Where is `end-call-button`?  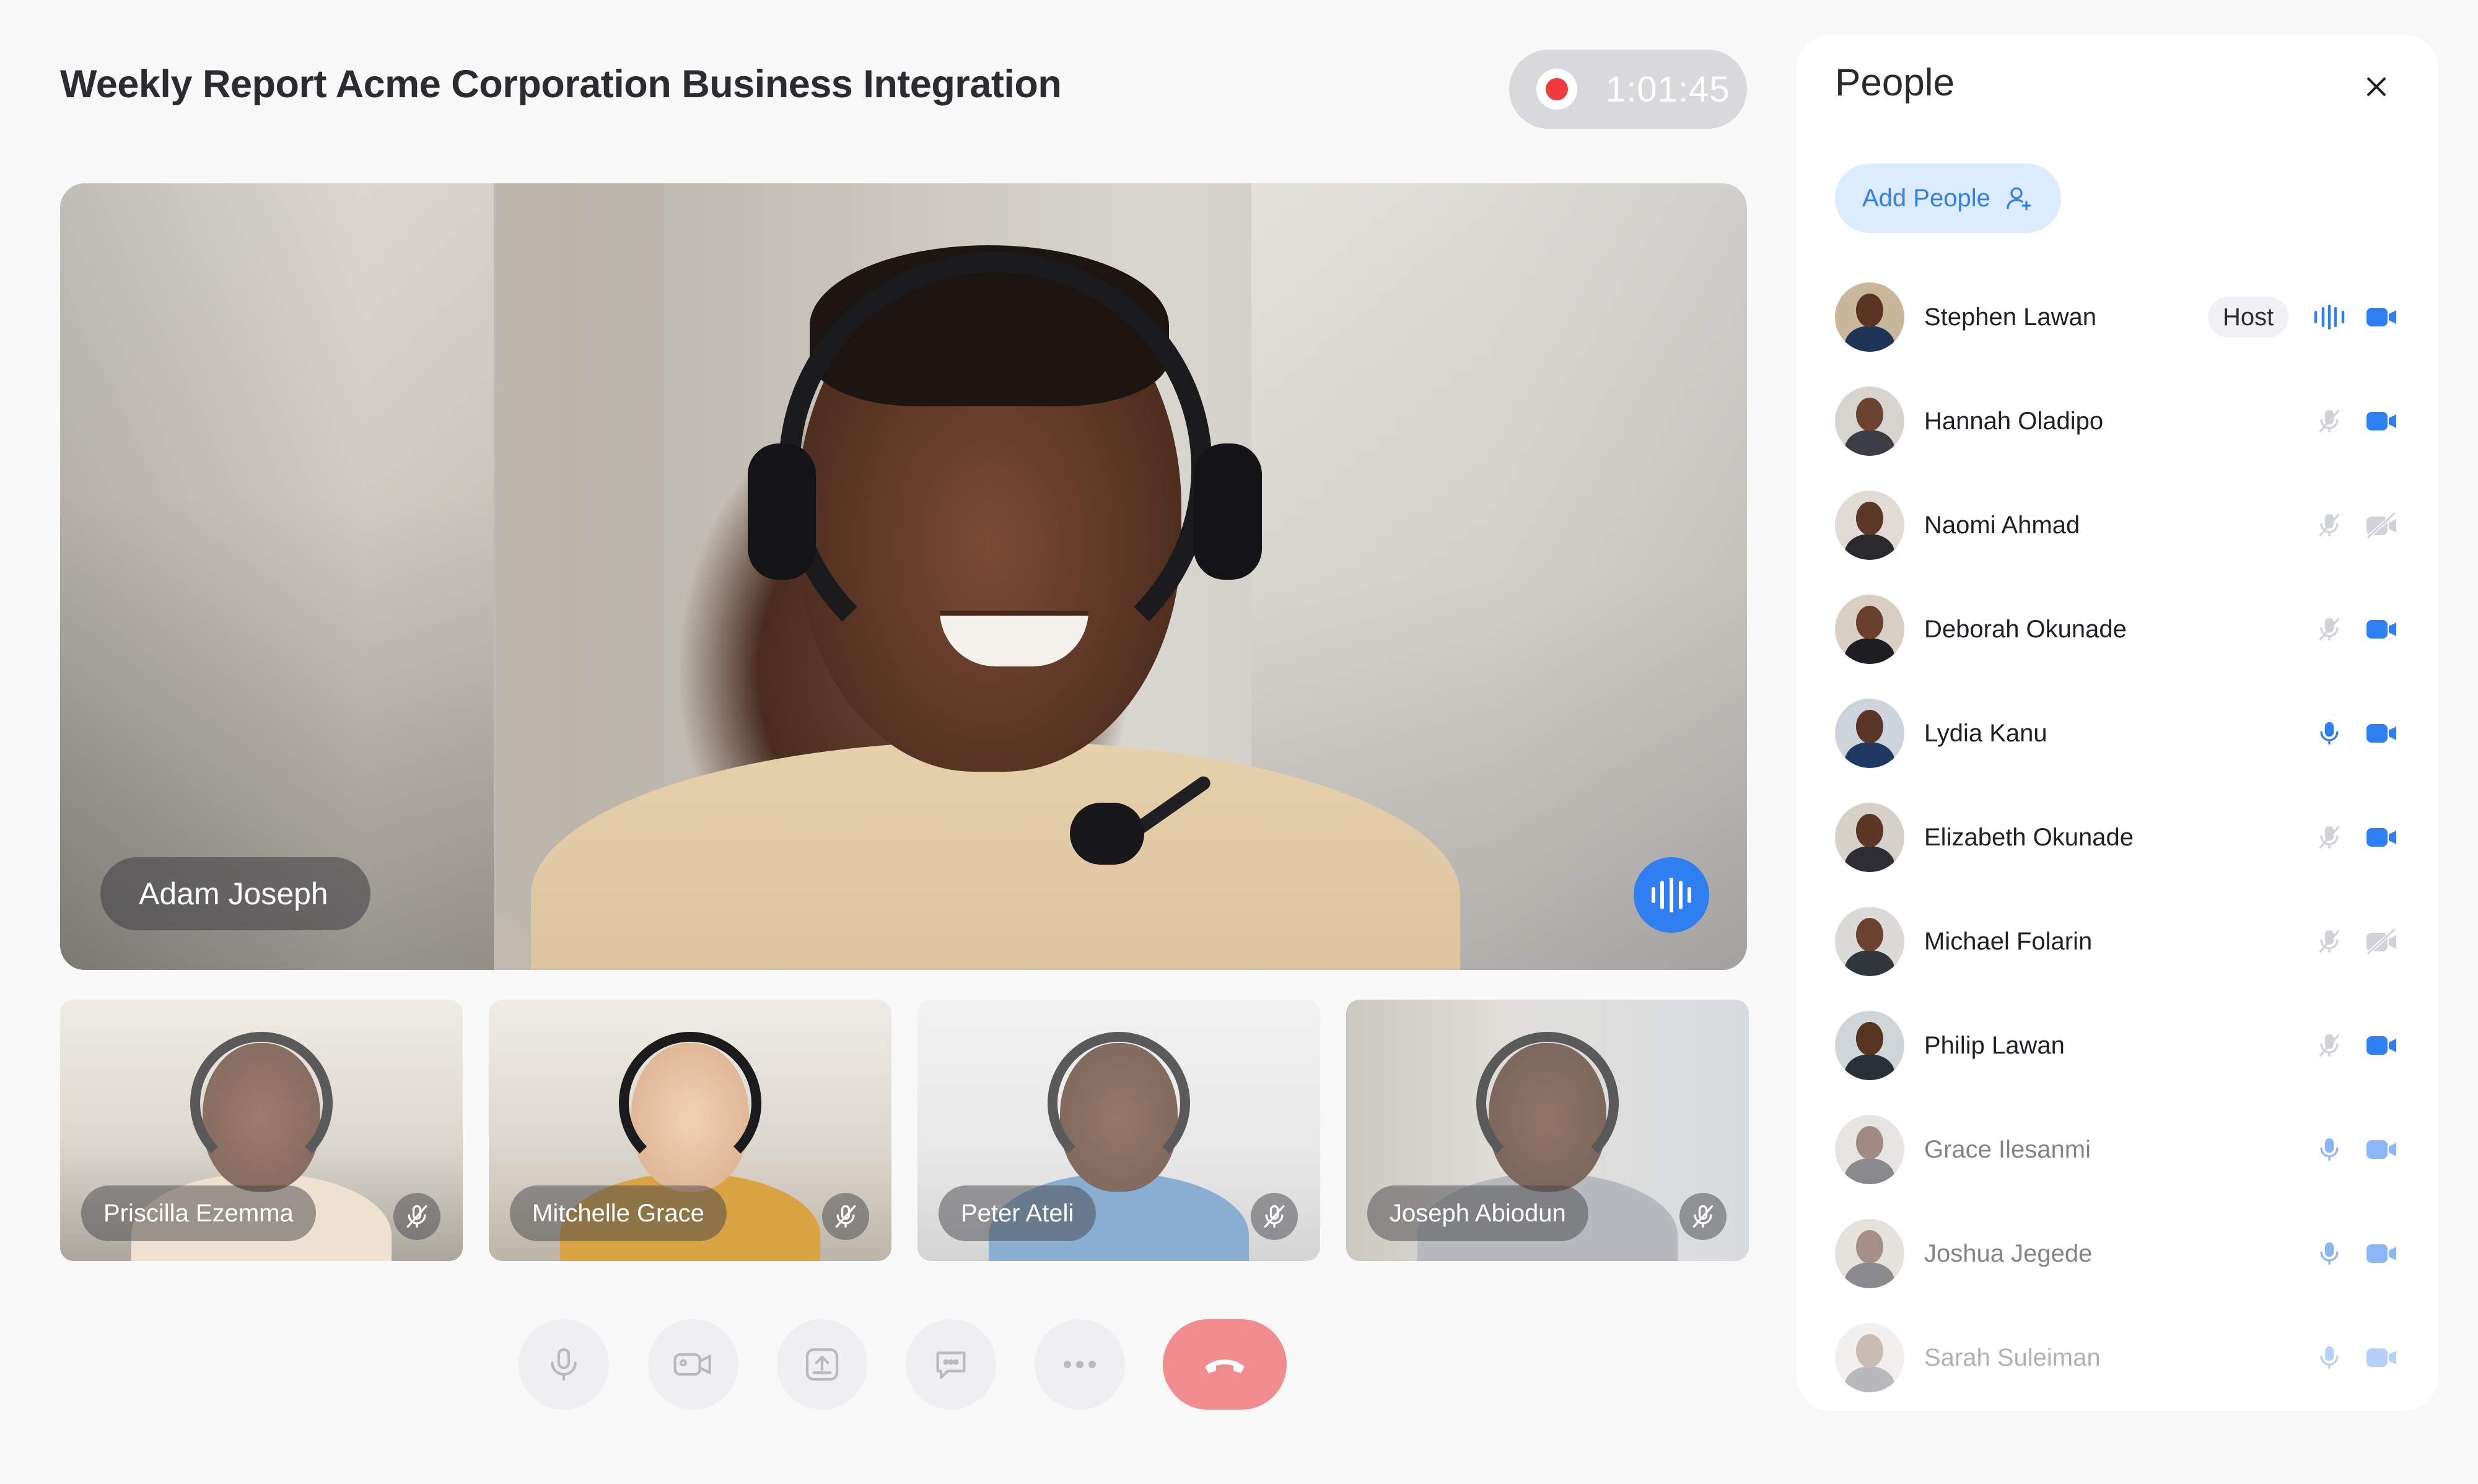
end-call-button is located at coordinates (1225, 1364).